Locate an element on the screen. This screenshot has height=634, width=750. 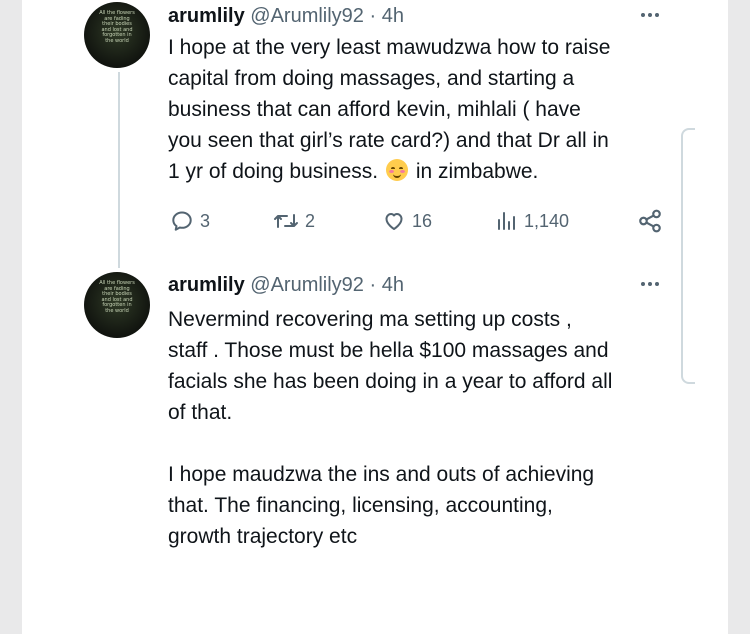
text-segment: 1 yr of doing business. is located at coordinates (273, 171).